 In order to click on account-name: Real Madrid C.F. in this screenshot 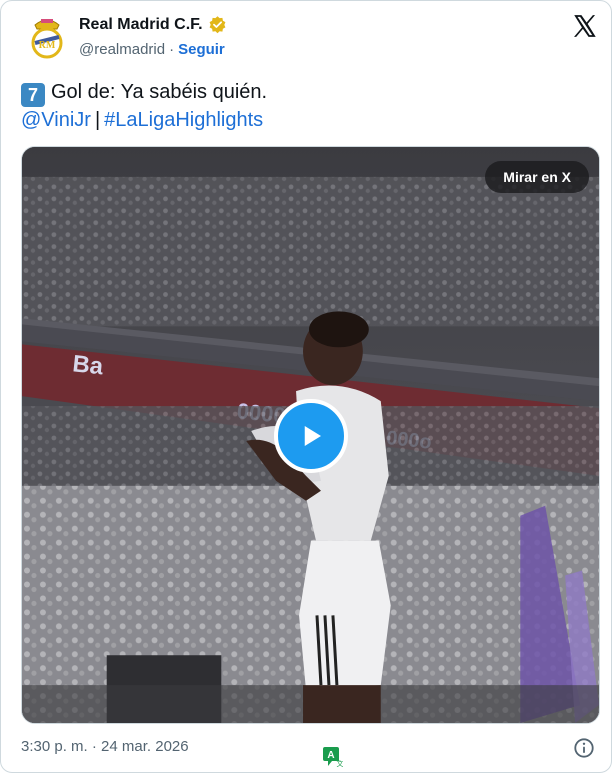, I will do `click(141, 25)`.